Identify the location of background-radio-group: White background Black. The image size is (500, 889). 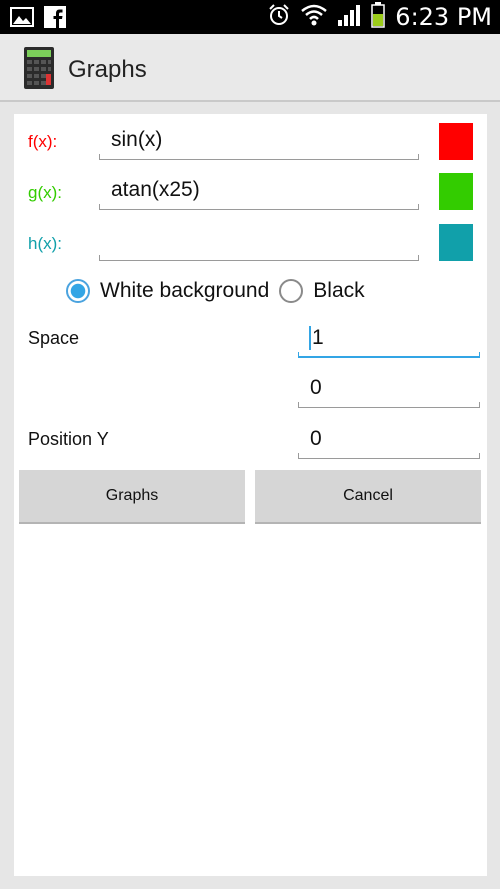
(215, 291).